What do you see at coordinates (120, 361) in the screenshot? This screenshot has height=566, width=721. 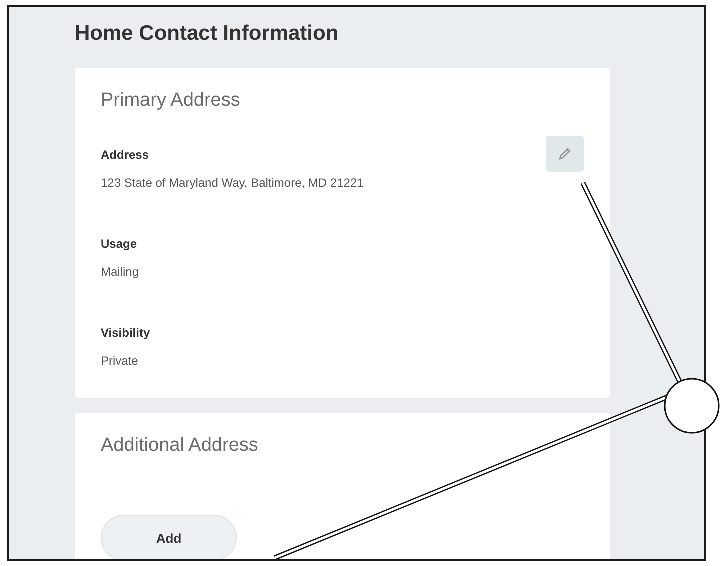 I see `field-value: Private` at bounding box center [120, 361].